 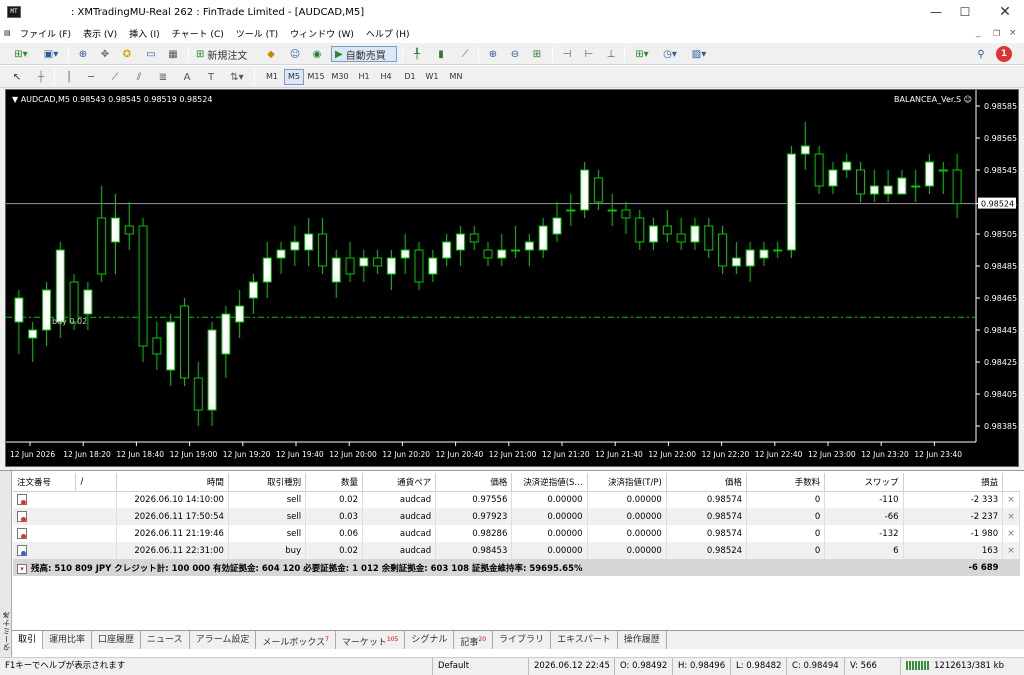 I want to click on navigator-icon: ✪, so click(x=127, y=54).